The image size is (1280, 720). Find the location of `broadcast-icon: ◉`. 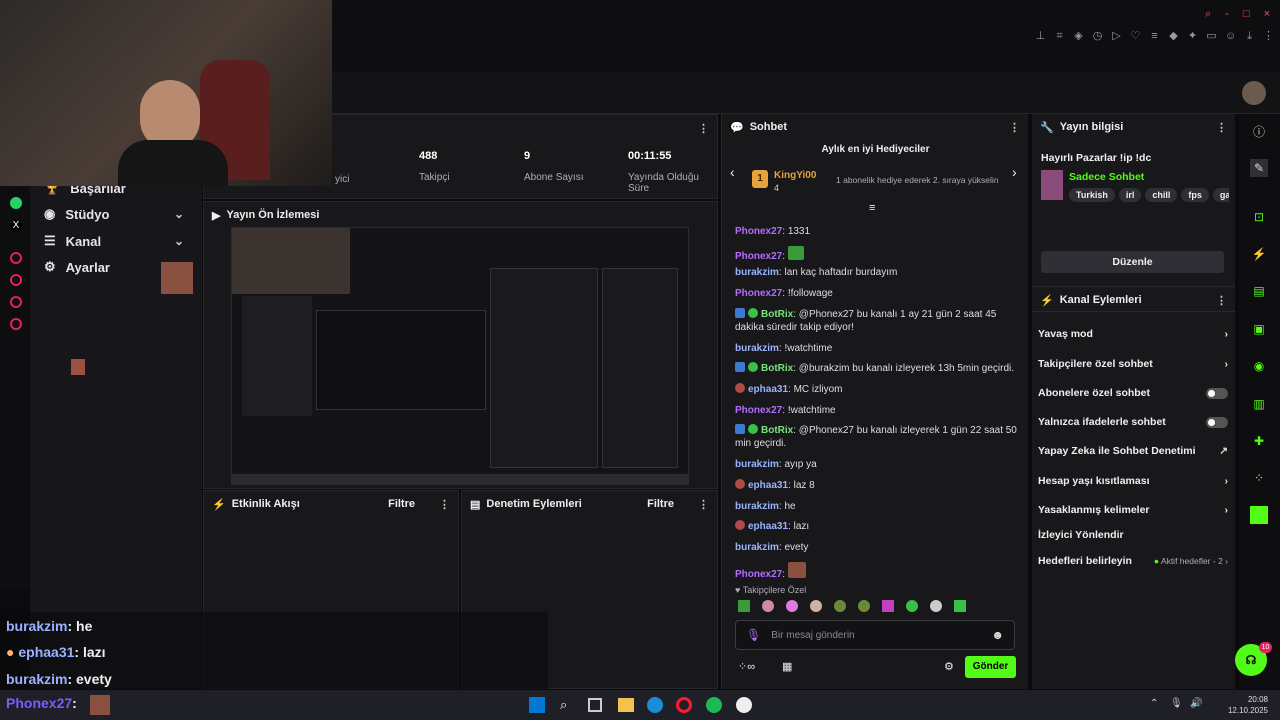

broadcast-icon: ◉ is located at coordinates (1259, 366).